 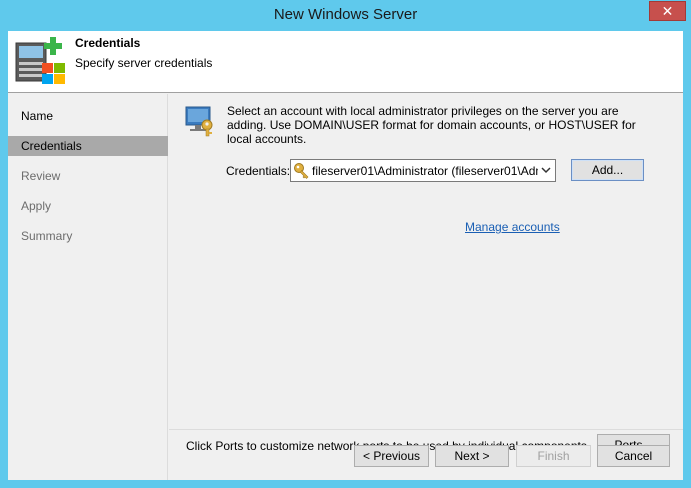 I want to click on wizard-header: Credentials Specify server credentials, so click(x=345, y=62).